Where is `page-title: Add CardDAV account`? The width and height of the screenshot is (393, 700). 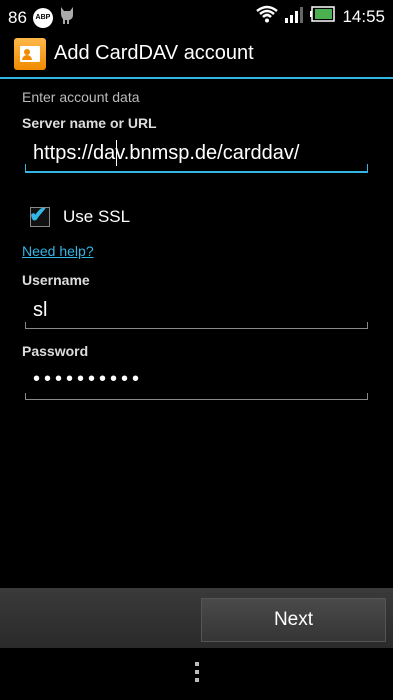
page-title: Add CardDAV account is located at coordinates (154, 53).